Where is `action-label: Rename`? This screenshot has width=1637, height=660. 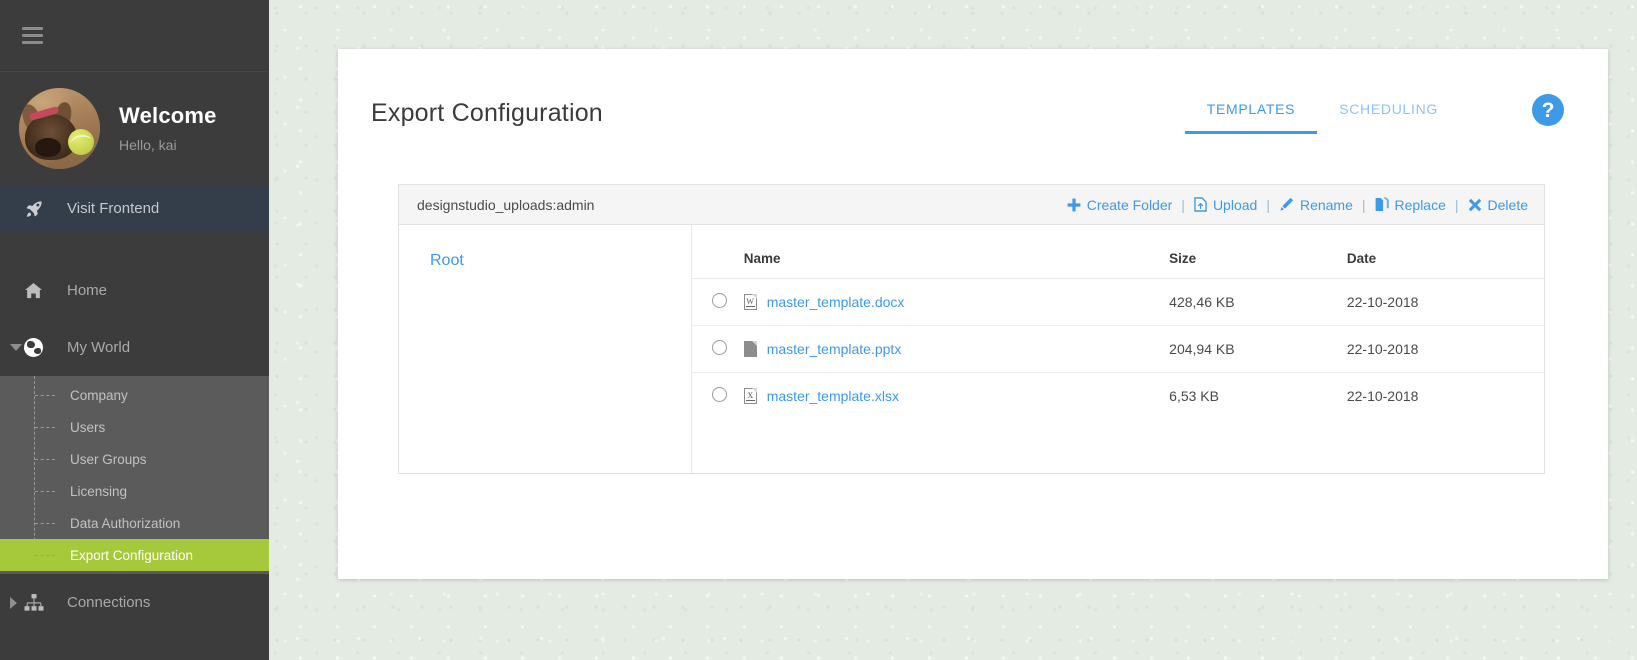
action-label: Rename is located at coordinates (1326, 204).